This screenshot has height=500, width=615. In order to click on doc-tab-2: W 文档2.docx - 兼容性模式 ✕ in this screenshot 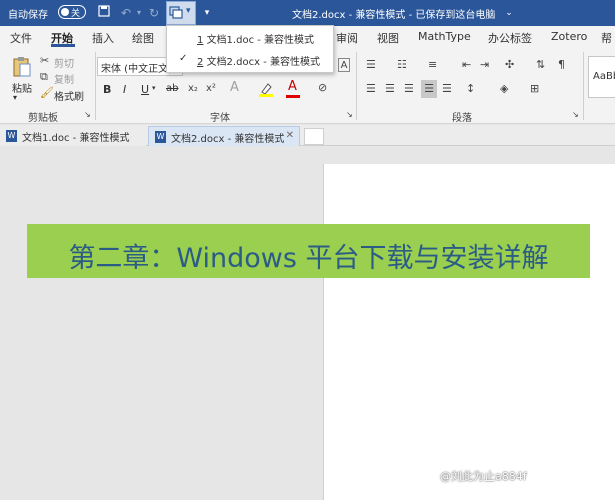, I will do `click(224, 136)`.